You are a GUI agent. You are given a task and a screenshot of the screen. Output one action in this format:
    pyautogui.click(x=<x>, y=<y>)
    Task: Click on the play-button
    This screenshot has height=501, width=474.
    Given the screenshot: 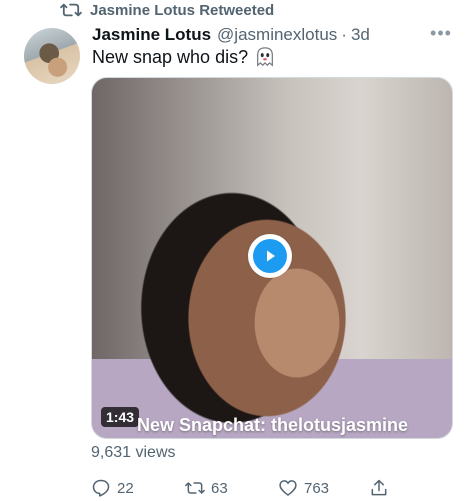 What is the action you would take?
    pyautogui.click(x=270, y=256)
    